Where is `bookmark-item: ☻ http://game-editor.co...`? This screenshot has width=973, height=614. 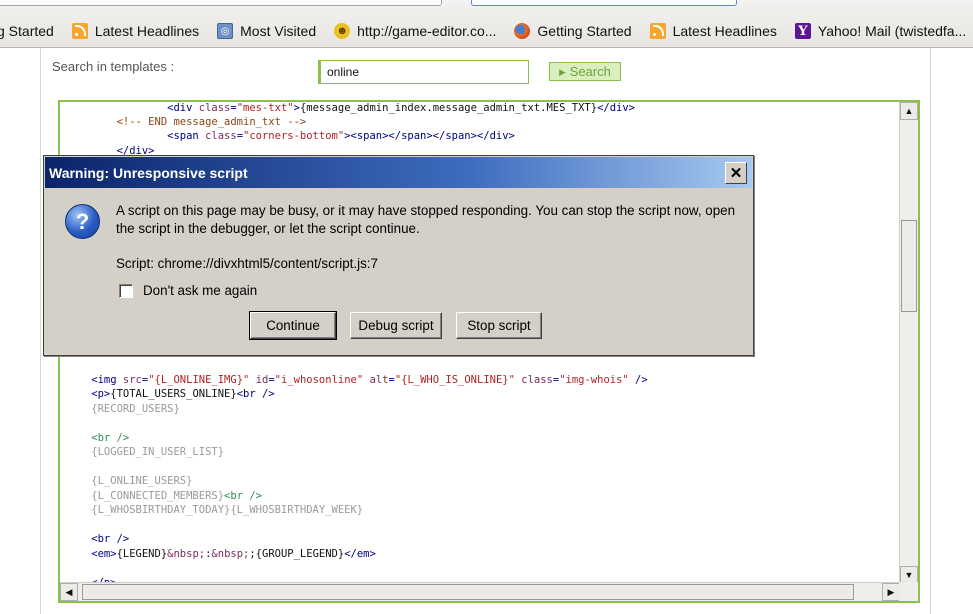
bookmark-item: ☻ http://game-editor.co... is located at coordinates (415, 31).